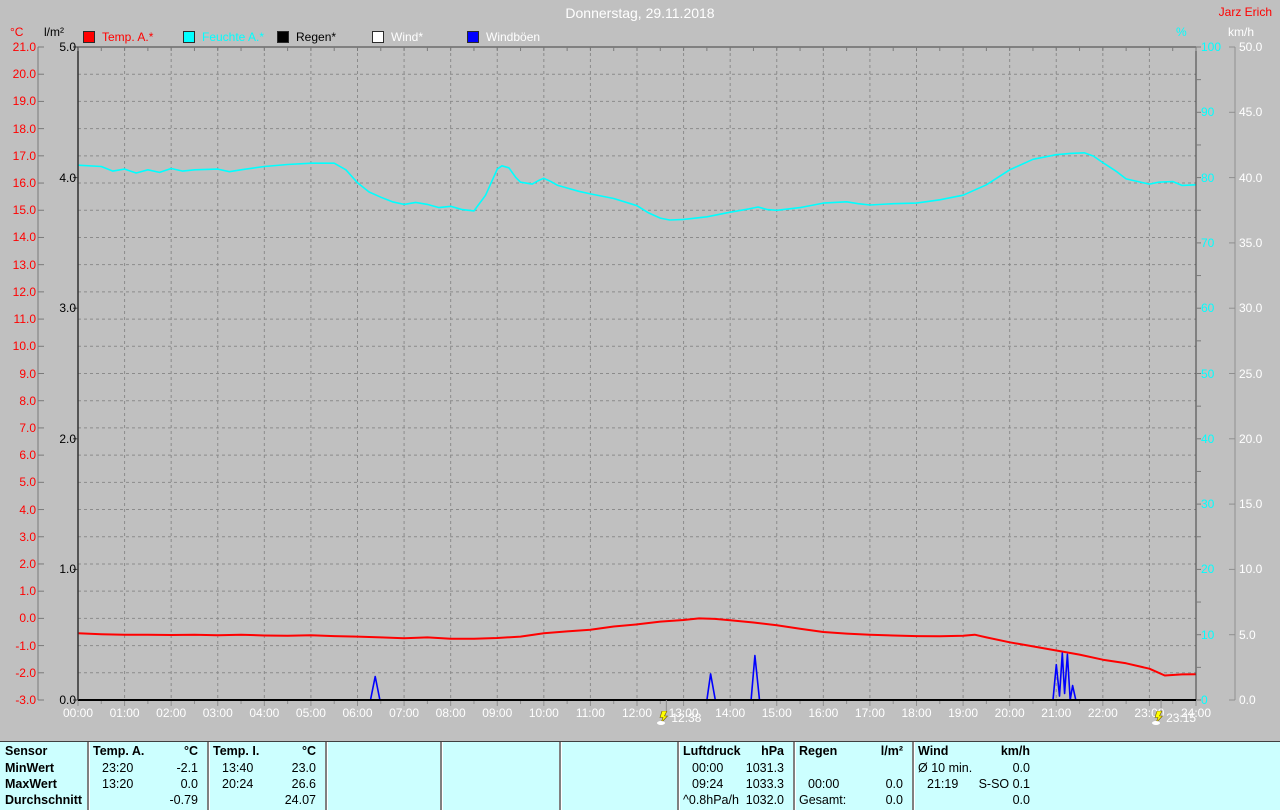 Image resolution: width=1280 pixels, height=810 pixels. What do you see at coordinates (27, 536) in the screenshot?
I see `temp-axis-label: 3.0` at bounding box center [27, 536].